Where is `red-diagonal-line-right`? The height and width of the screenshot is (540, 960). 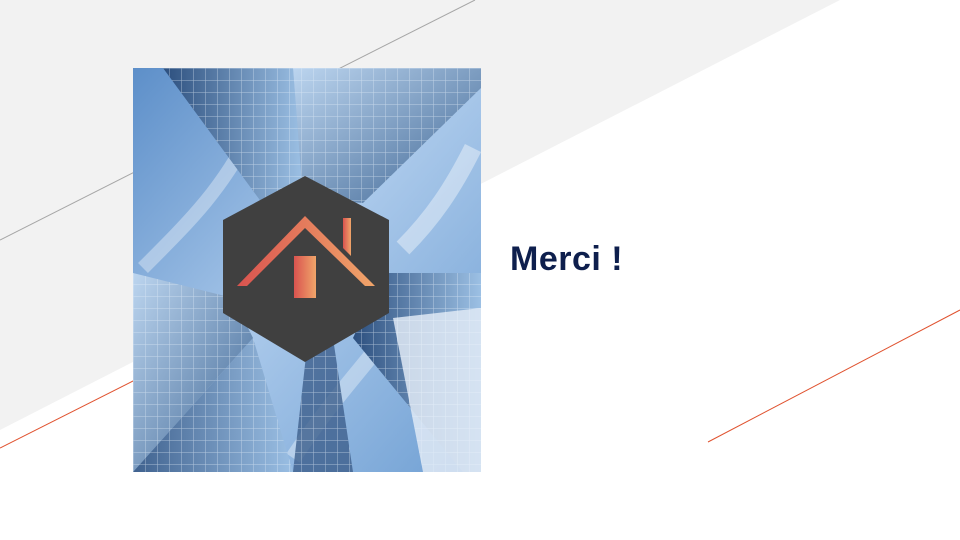
red-diagonal-line-right is located at coordinates (833, 376).